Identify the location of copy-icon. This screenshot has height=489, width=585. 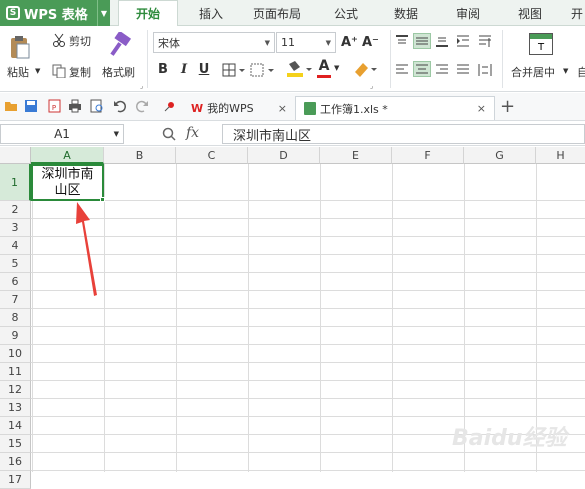
(59, 72).